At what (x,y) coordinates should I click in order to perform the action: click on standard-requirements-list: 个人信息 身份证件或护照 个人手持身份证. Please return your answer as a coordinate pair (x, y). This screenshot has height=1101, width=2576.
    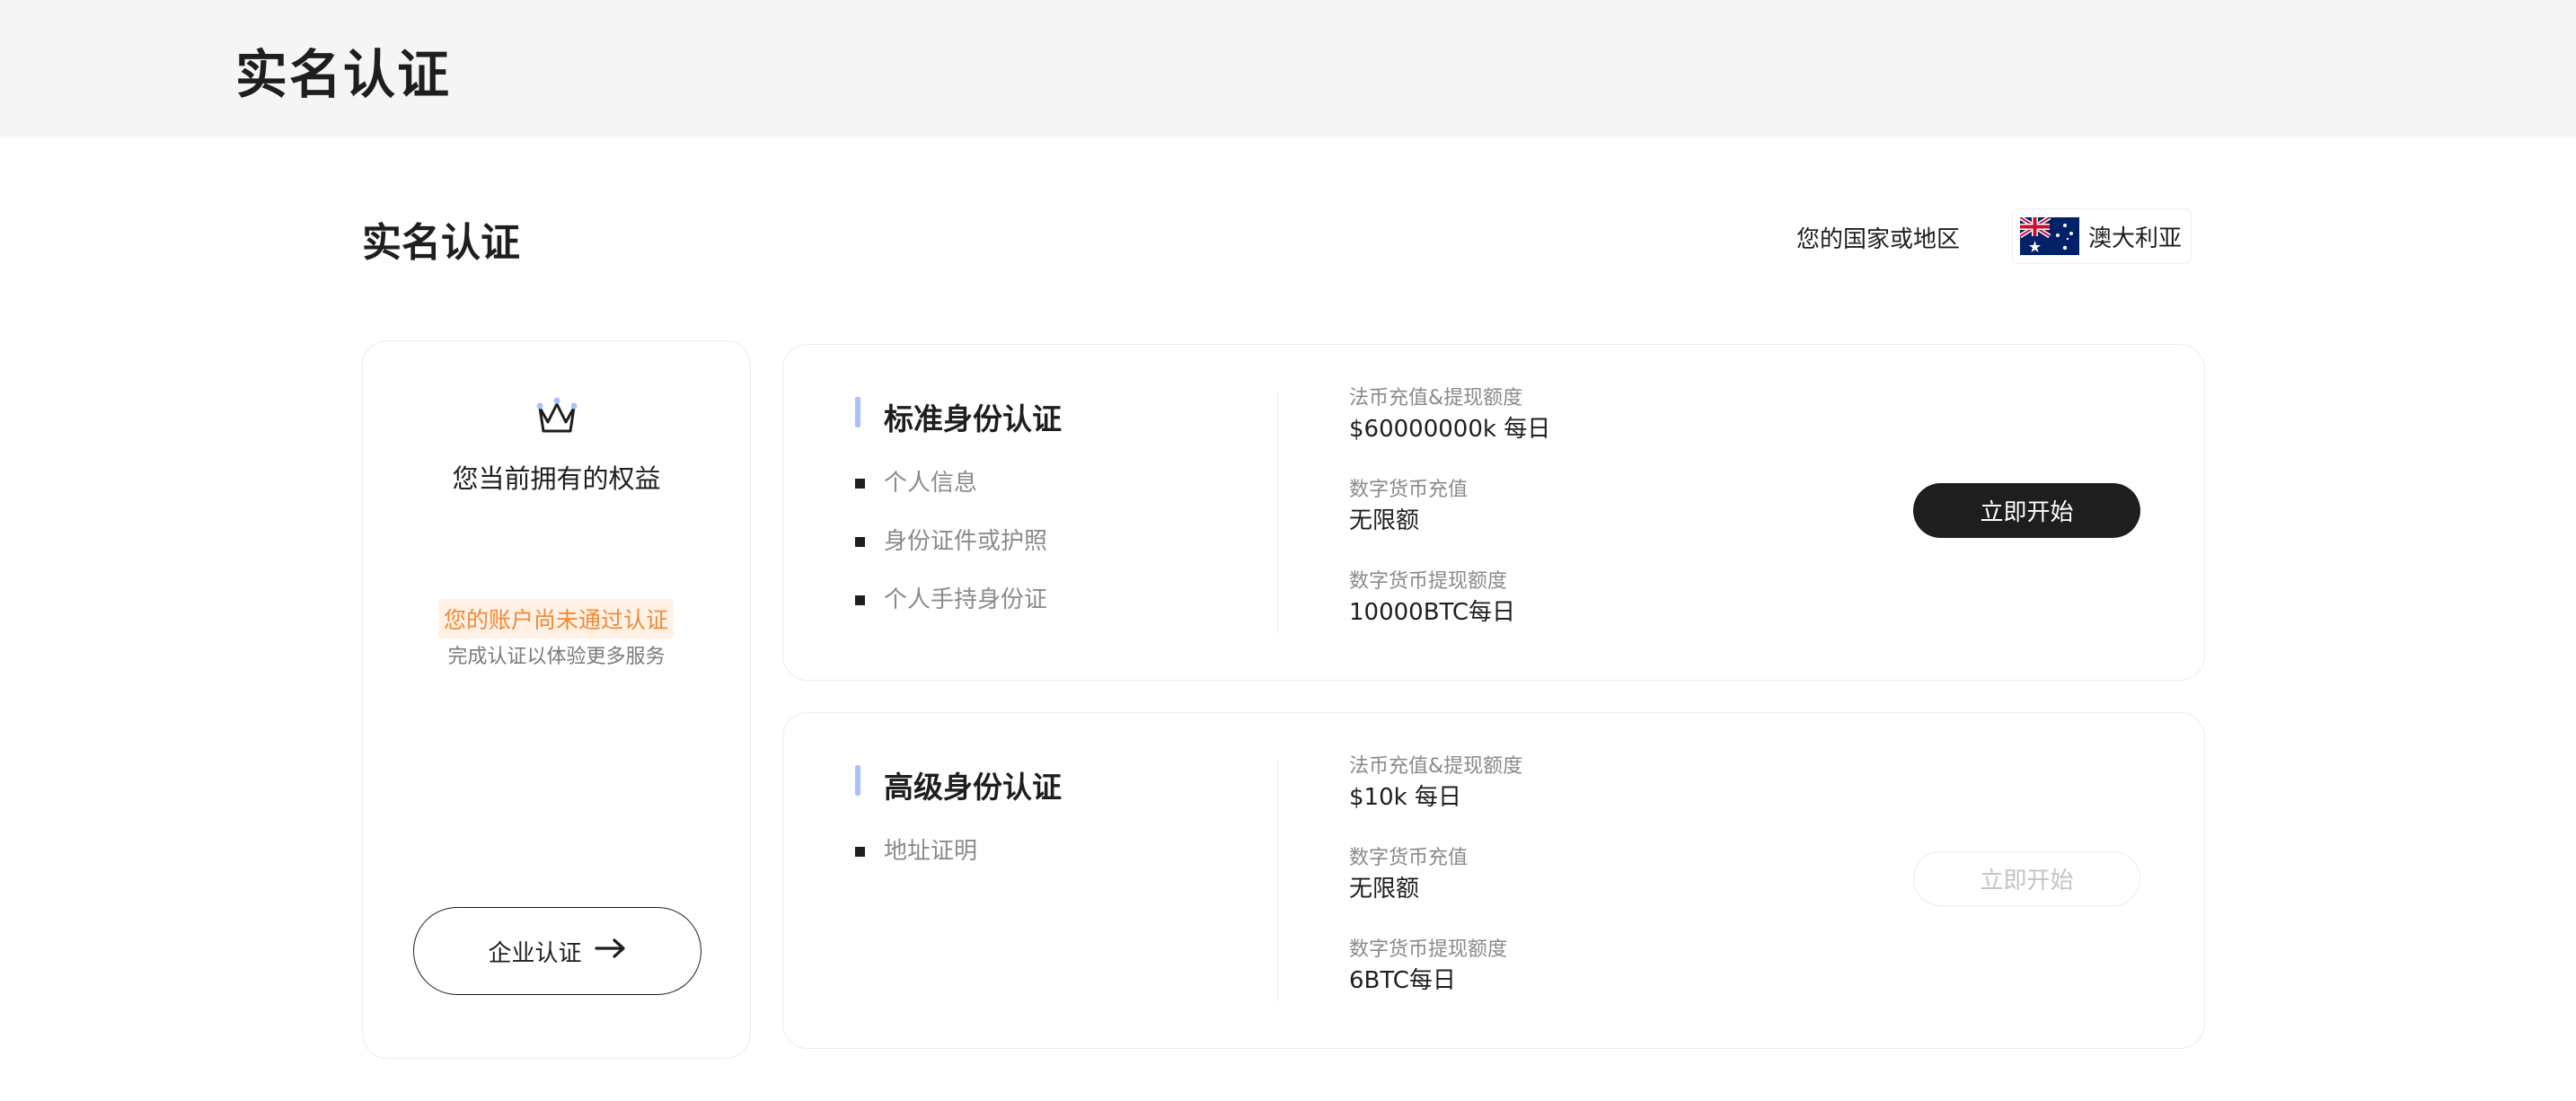
    Looking at the image, I should click on (951, 556).